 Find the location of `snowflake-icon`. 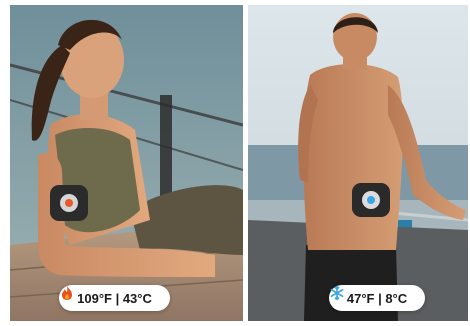

snowflake-icon is located at coordinates (337, 293).